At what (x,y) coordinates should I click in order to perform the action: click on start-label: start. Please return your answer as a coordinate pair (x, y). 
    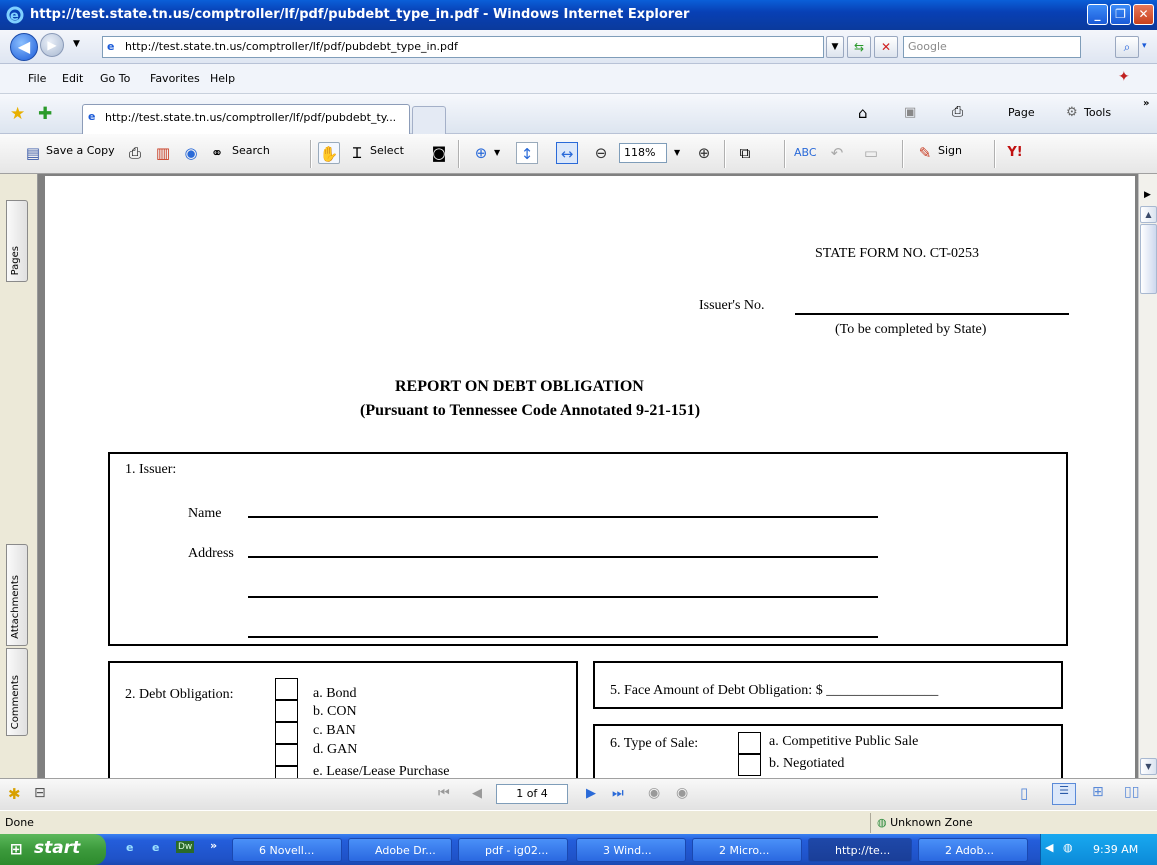
    Looking at the image, I should click on (57, 848).